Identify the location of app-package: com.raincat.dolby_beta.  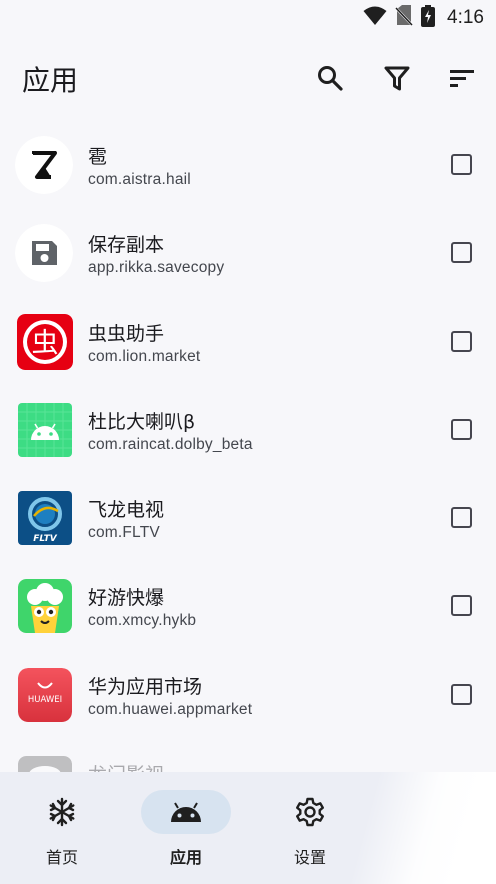
(170, 444).